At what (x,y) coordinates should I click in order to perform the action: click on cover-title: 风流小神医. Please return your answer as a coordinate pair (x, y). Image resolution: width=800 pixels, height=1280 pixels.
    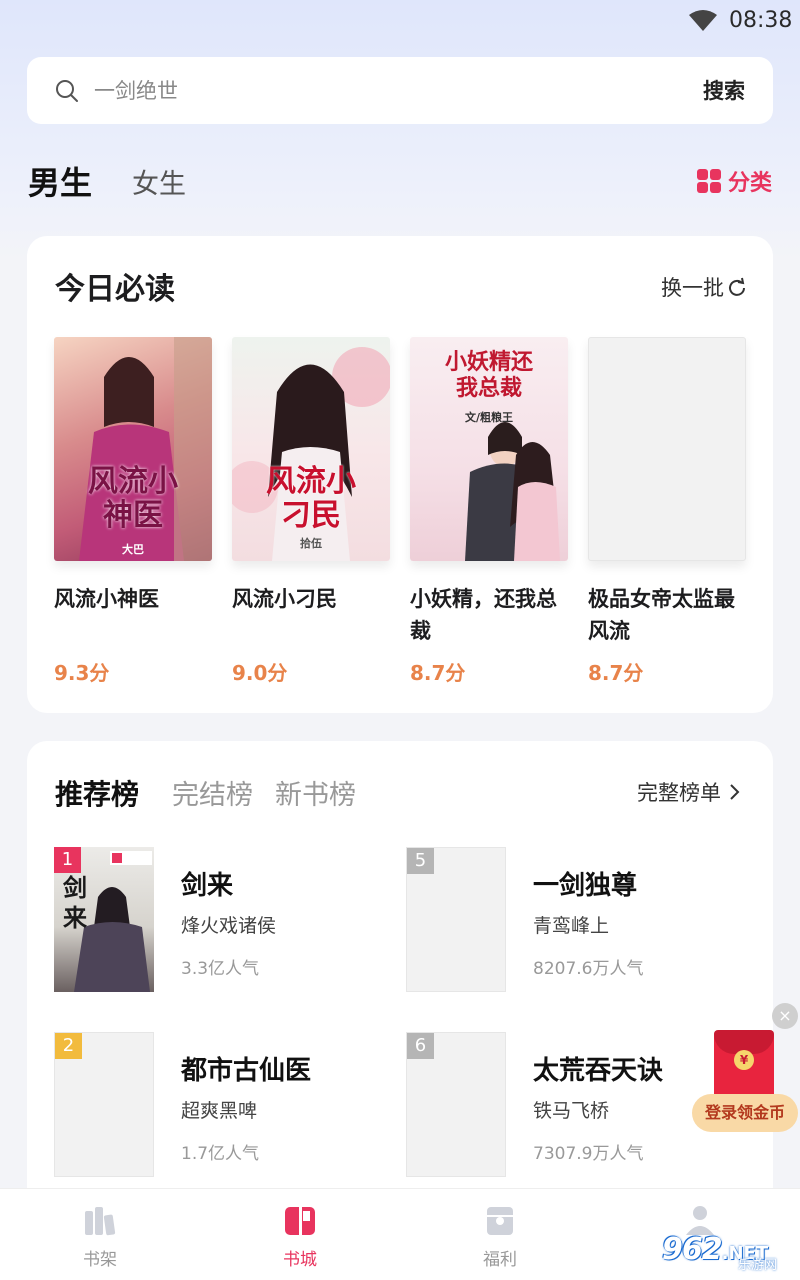
    Looking at the image, I should click on (133, 498).